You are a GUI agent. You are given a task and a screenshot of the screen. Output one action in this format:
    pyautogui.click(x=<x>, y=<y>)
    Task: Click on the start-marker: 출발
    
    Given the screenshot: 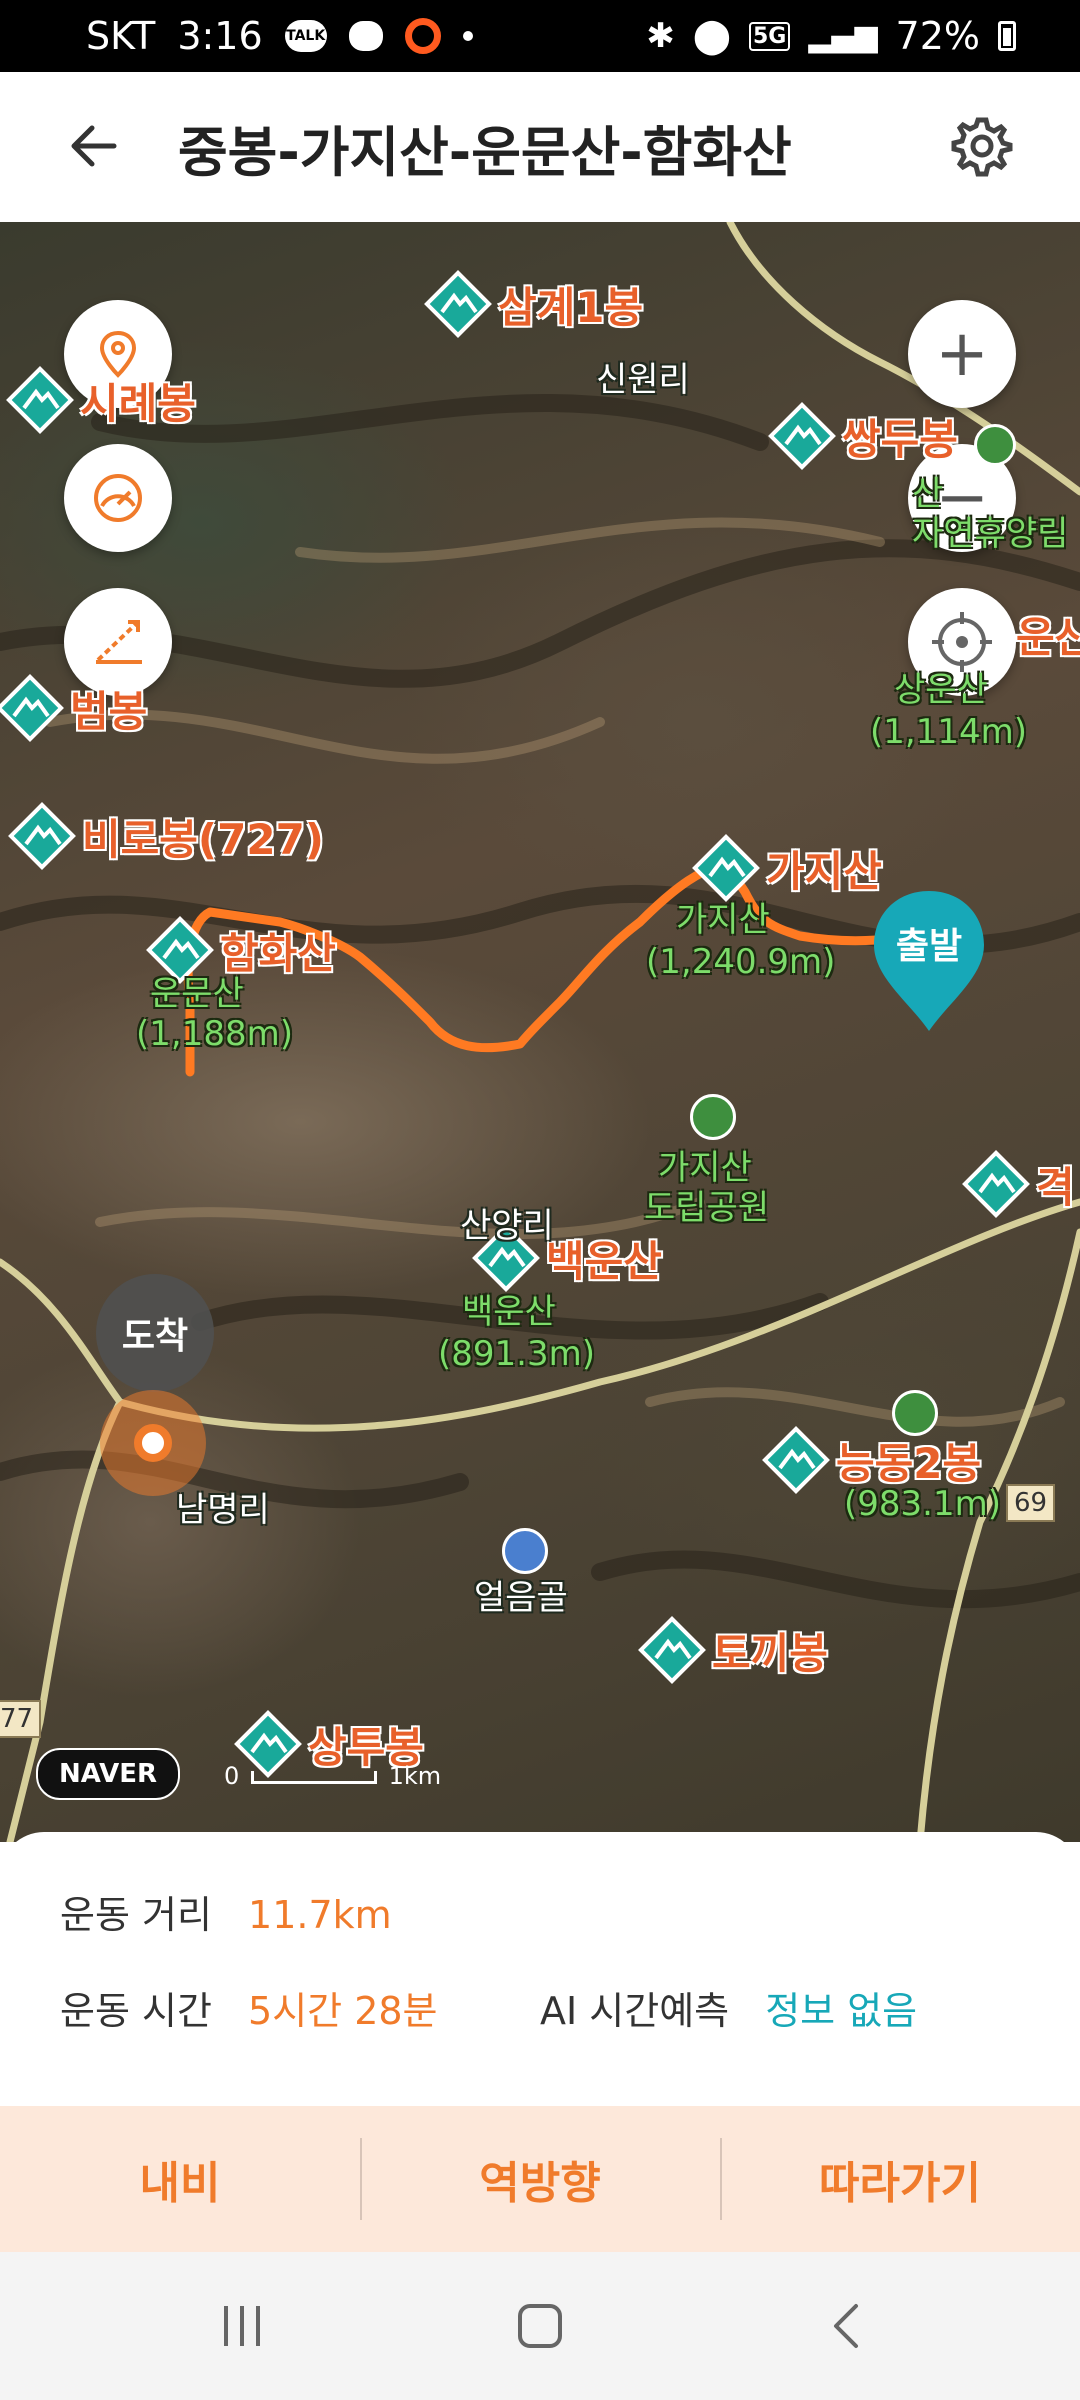 What is the action you would take?
    pyautogui.click(x=929, y=961)
    